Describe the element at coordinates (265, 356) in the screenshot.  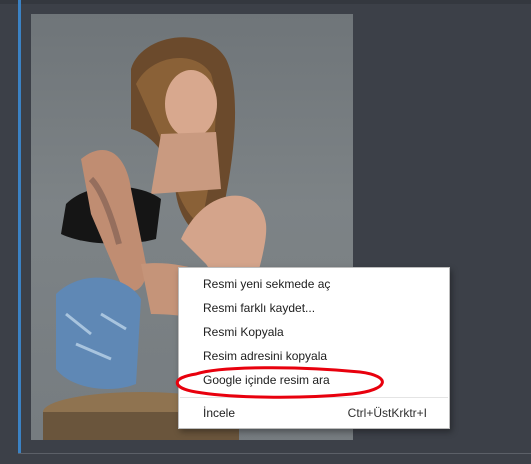
I see `menu-item-label: Resim adresini kopyala` at that location.